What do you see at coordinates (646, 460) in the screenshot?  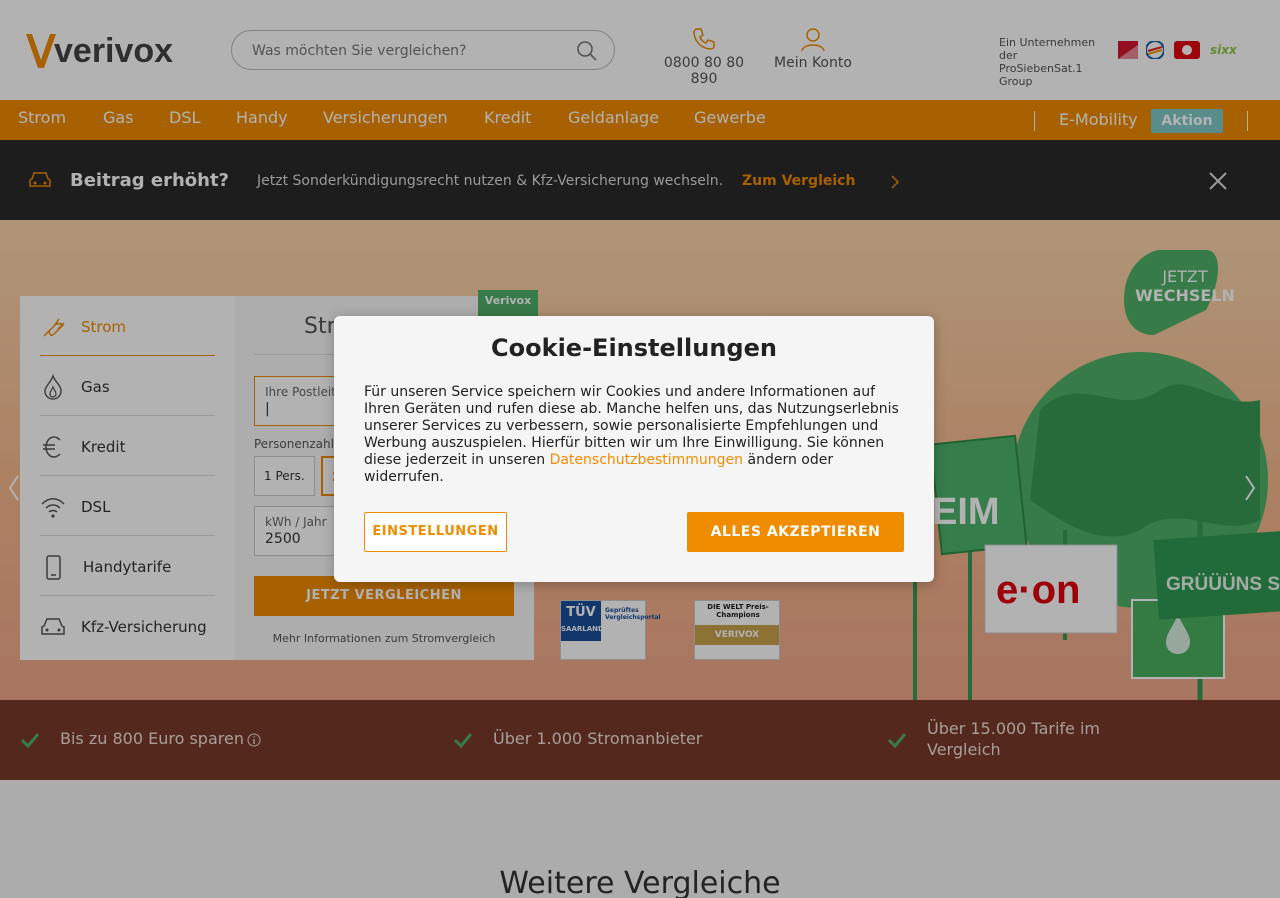 I see `privacy-policy-link: Datenschutzbestimmungen` at bounding box center [646, 460].